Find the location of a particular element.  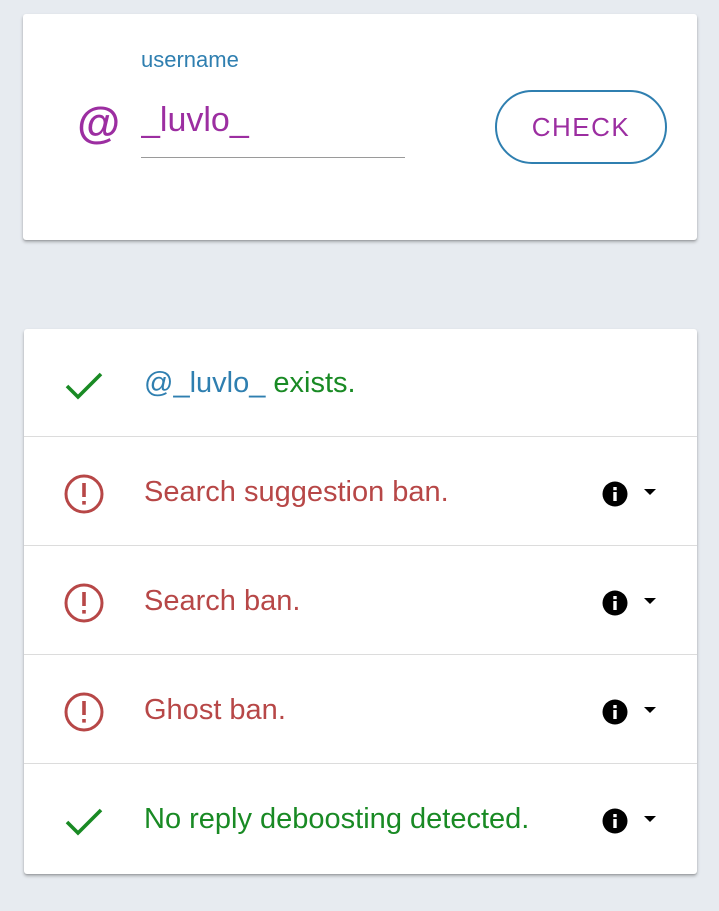

result-text: @_luvlo_ exists. is located at coordinates (250, 383).